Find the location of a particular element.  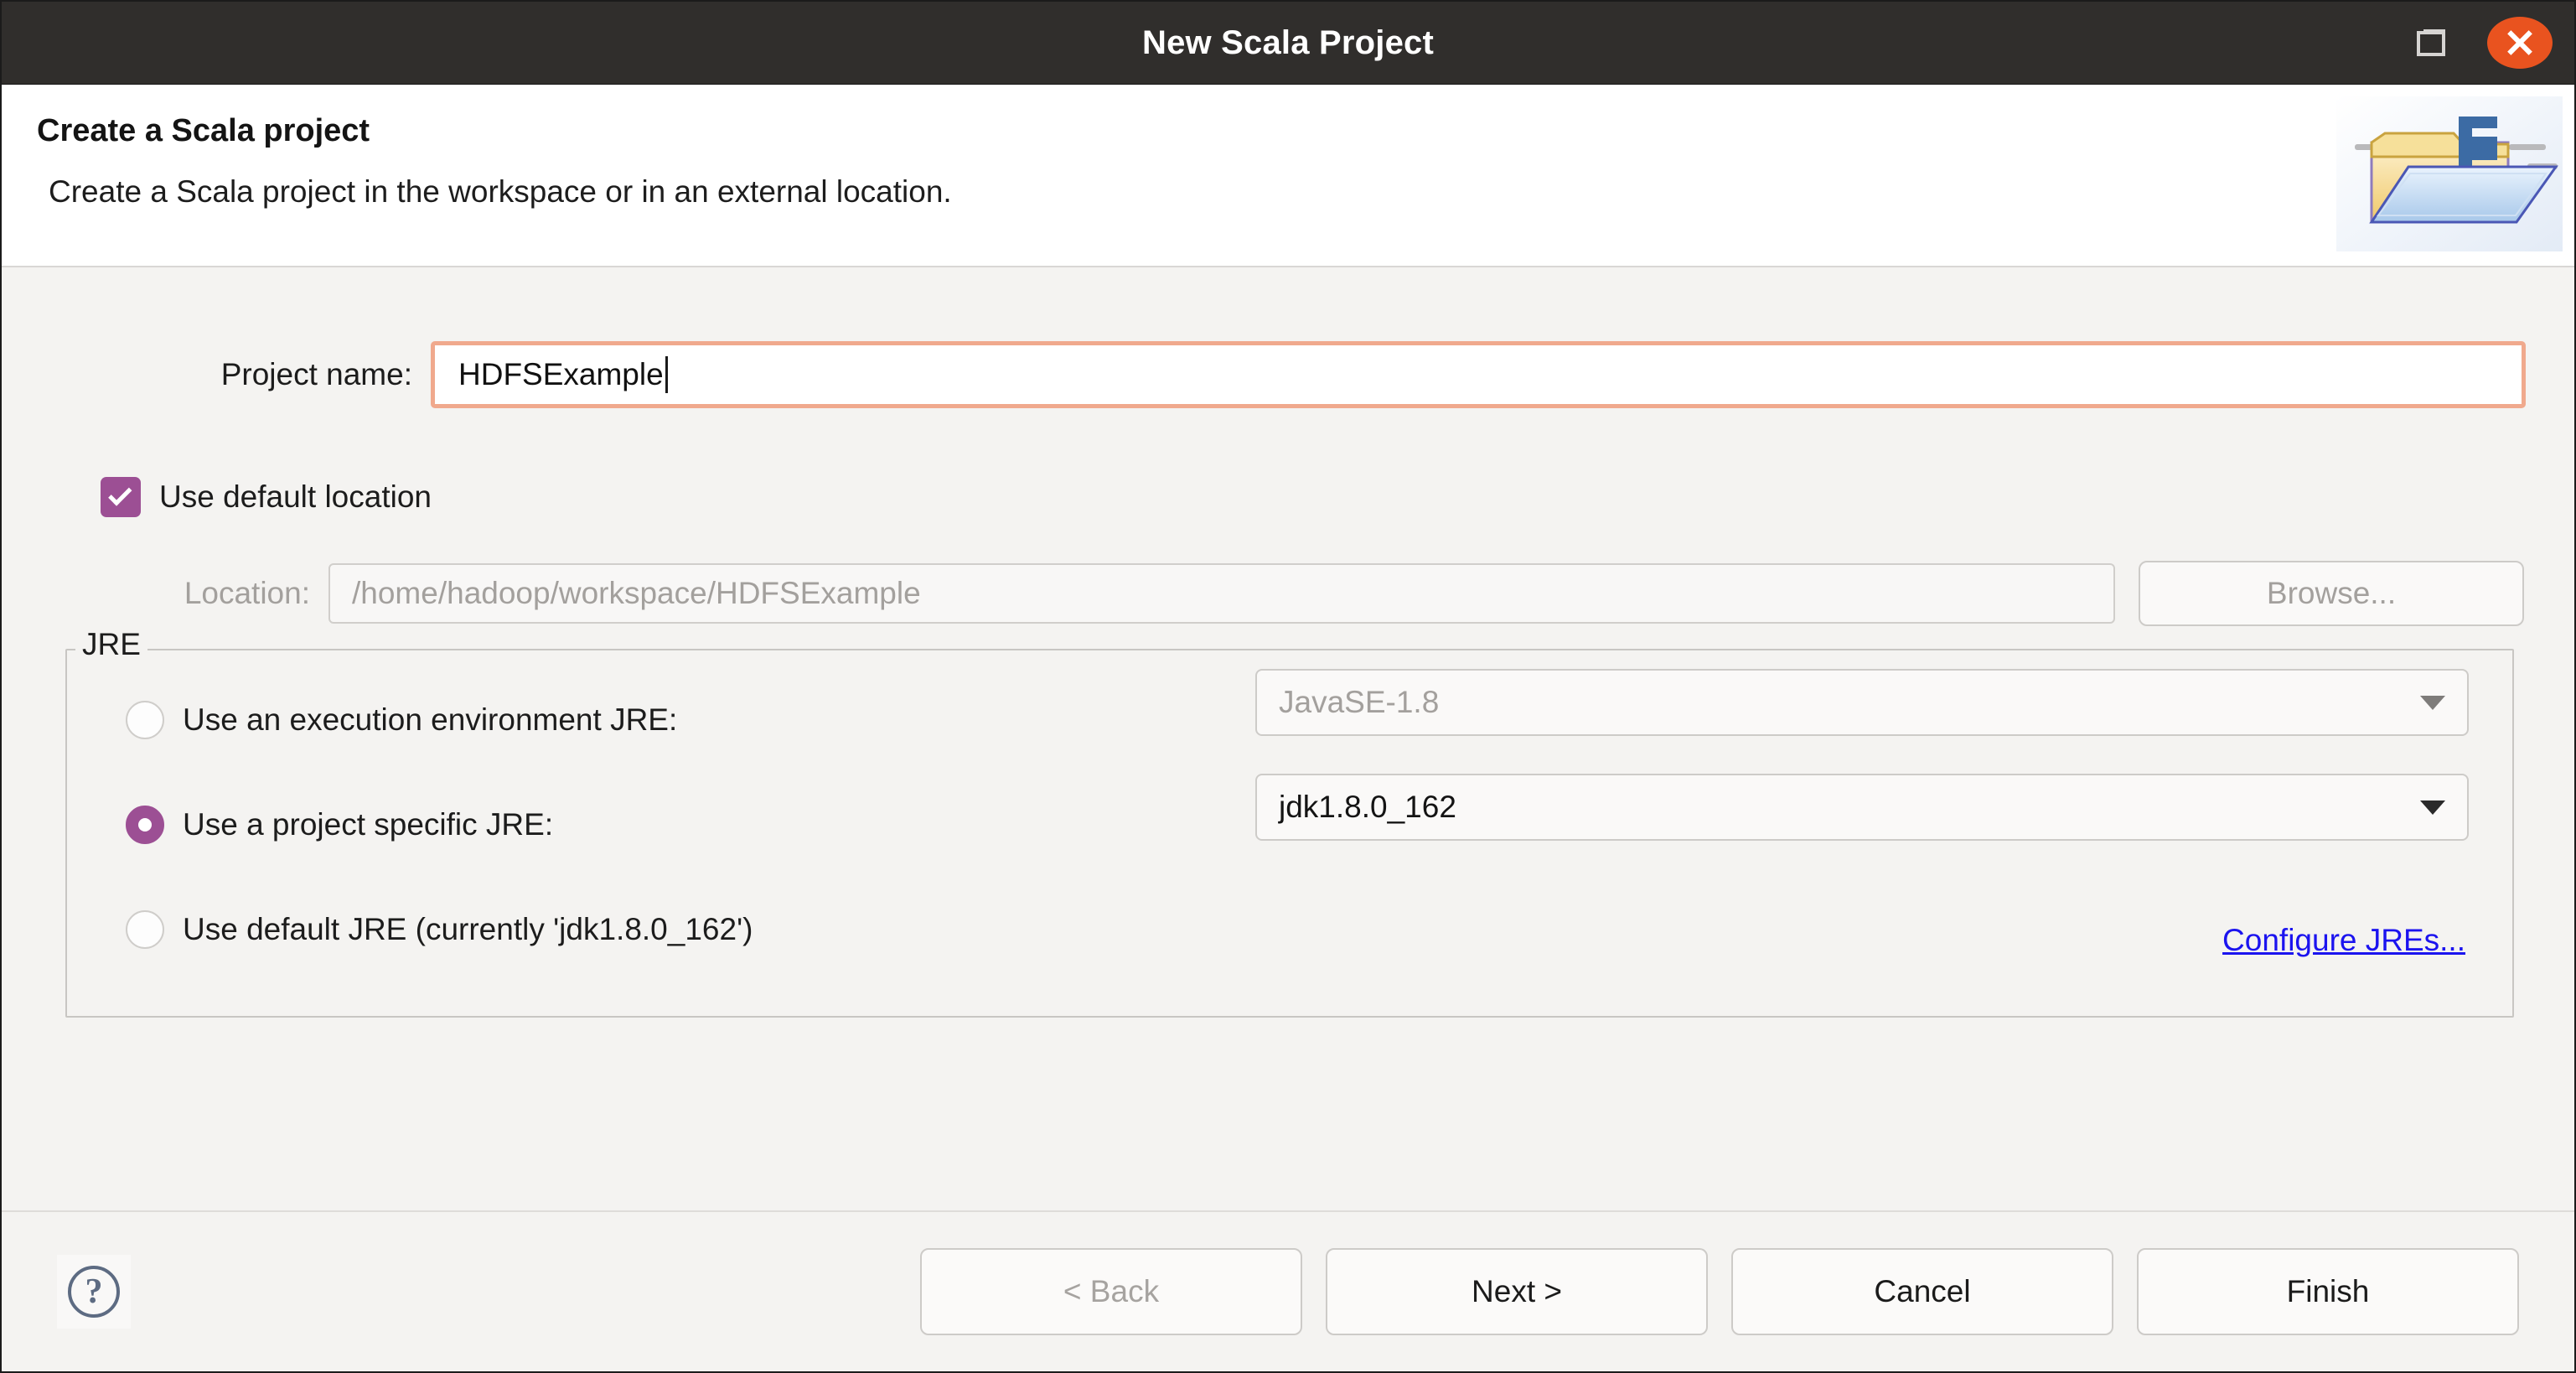

footer-button-group: < Back Next > Cancel Finish is located at coordinates (1727, 1291).